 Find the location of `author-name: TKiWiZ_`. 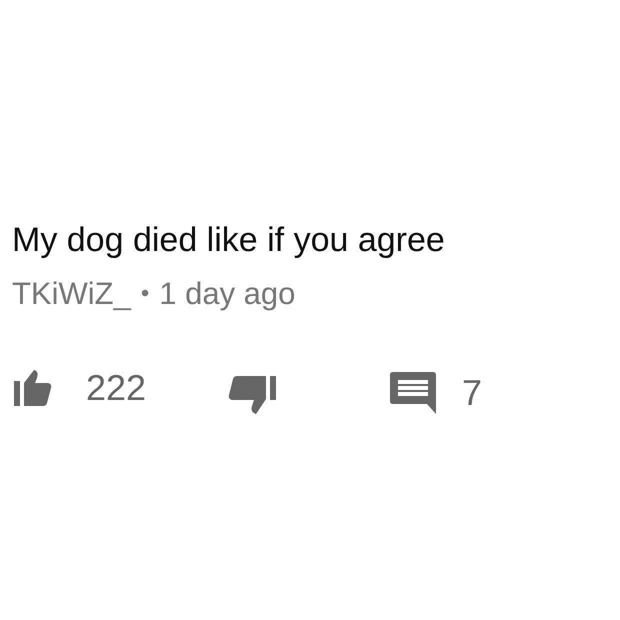

author-name: TKiWiZ_ is located at coordinates (71, 294).